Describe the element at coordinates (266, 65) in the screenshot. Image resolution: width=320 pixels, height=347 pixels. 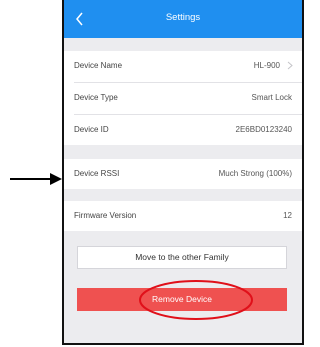
I see `device-name-value: HL-900` at that location.